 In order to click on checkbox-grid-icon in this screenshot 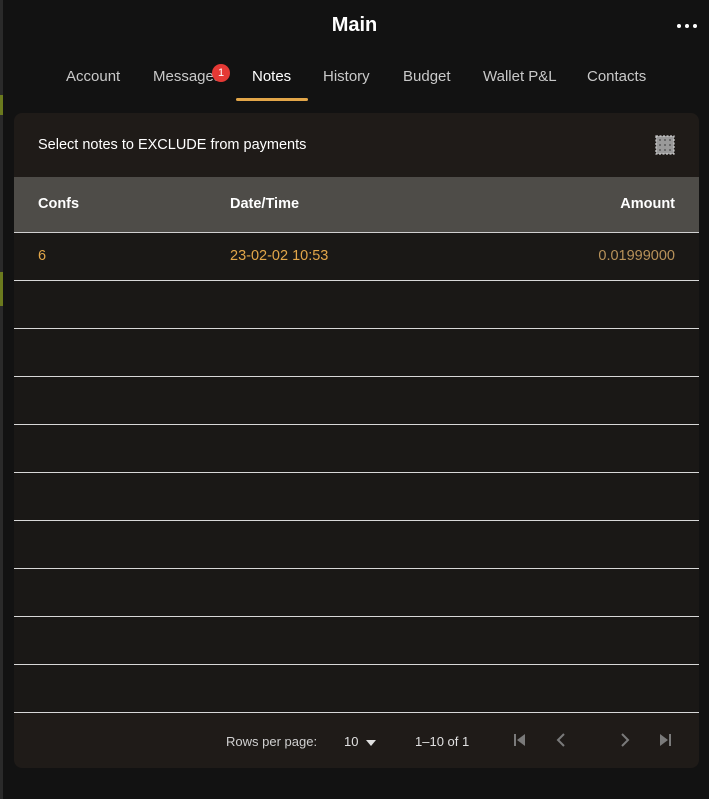, I will do `click(665, 145)`.